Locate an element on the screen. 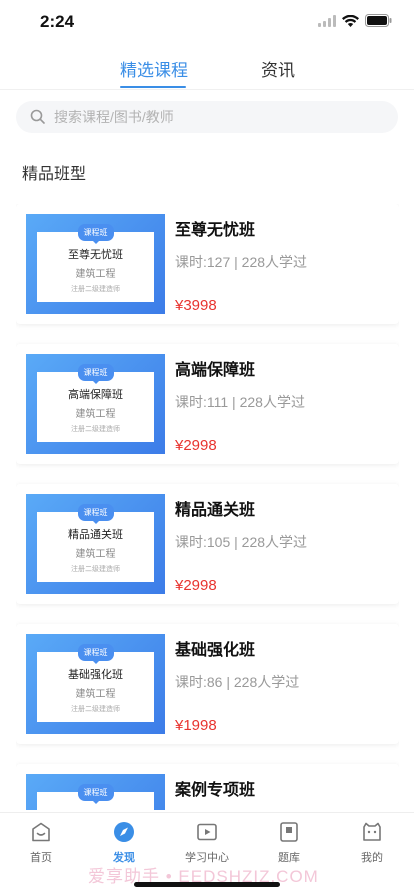 The width and height of the screenshot is (414, 896). search-bar is located at coordinates (207, 117).